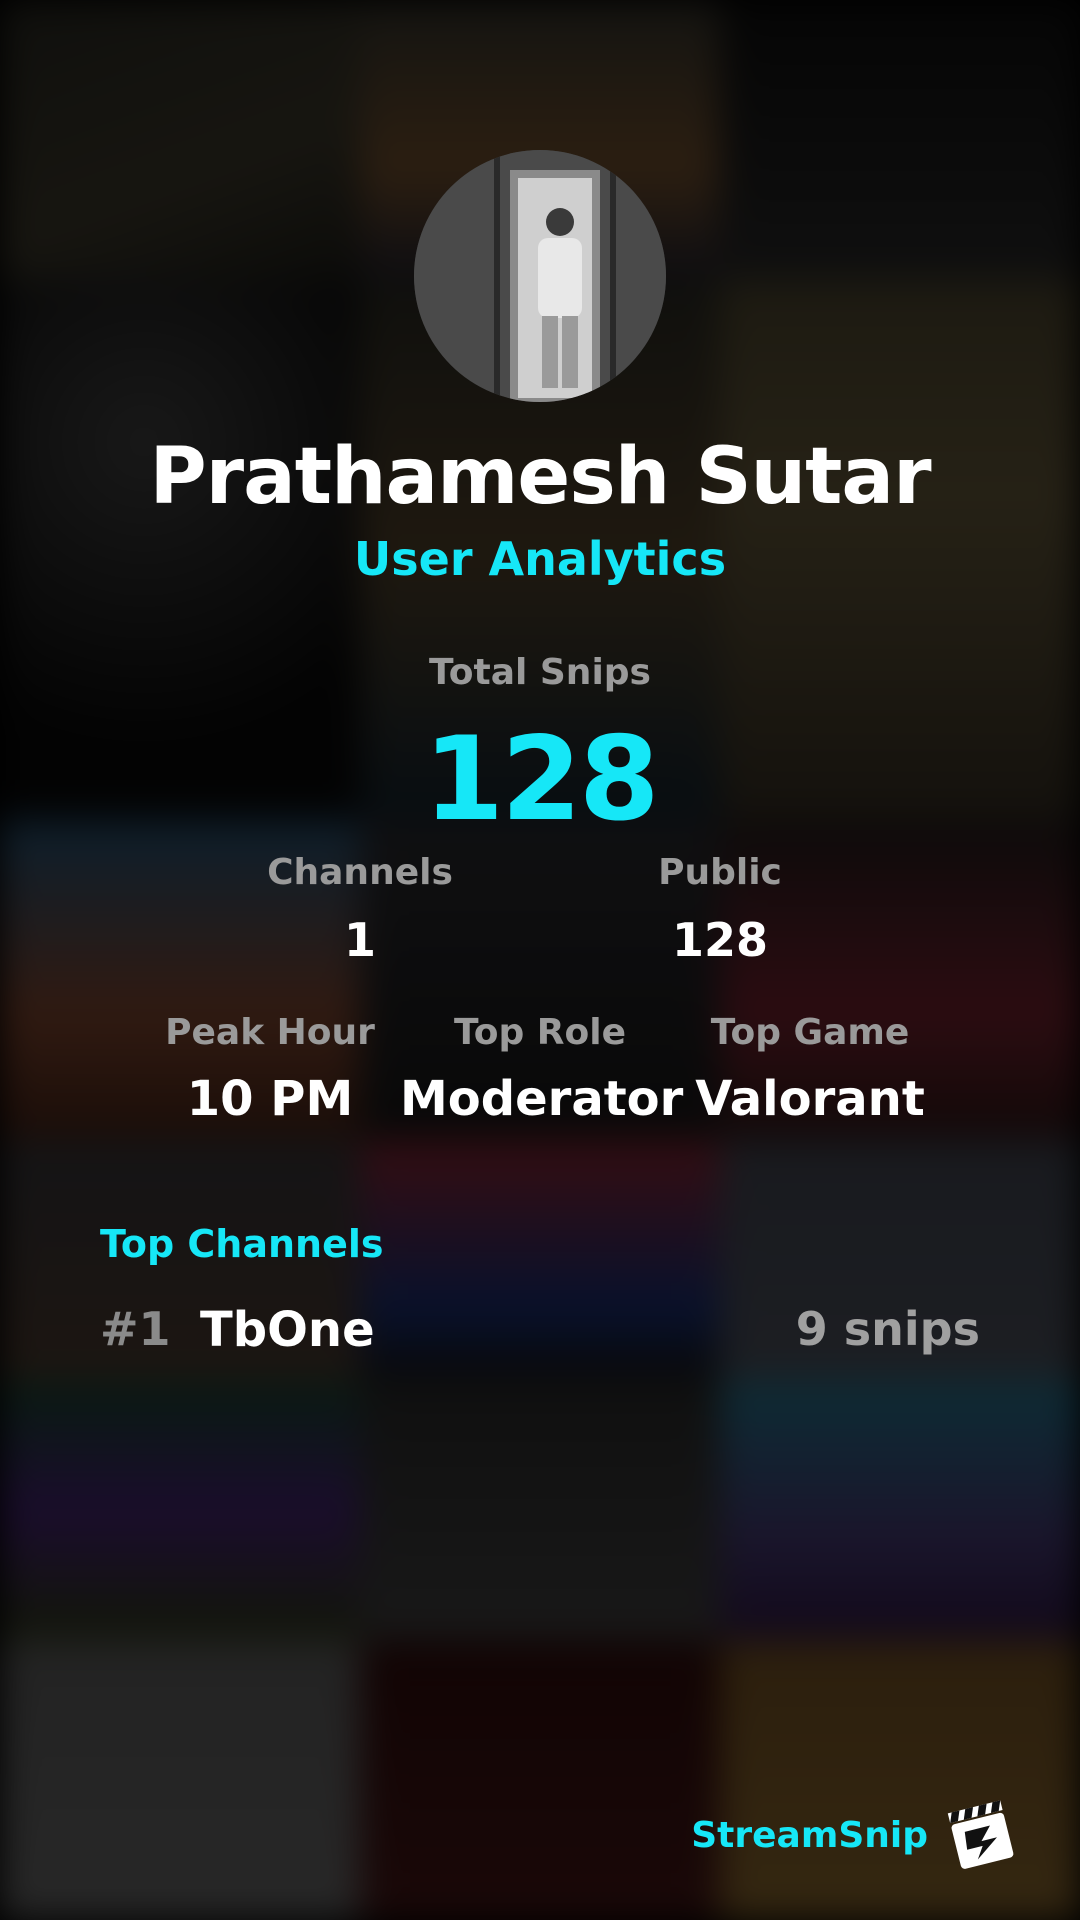 This screenshot has height=1920, width=1080. I want to click on top-game-label: Top Game, so click(810, 1032).